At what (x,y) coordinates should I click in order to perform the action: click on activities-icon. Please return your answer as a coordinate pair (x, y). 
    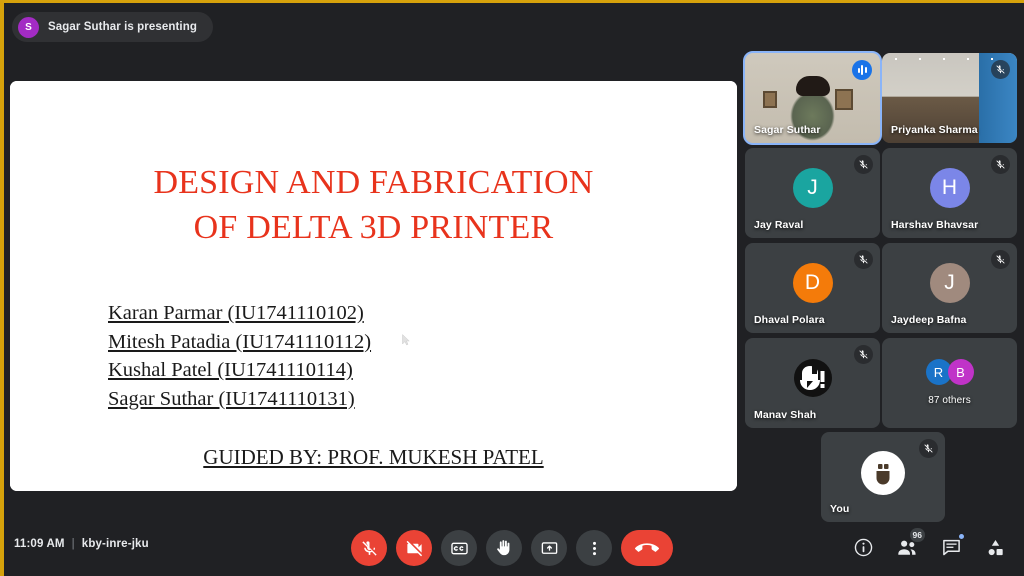
    Looking at the image, I should click on (995, 547).